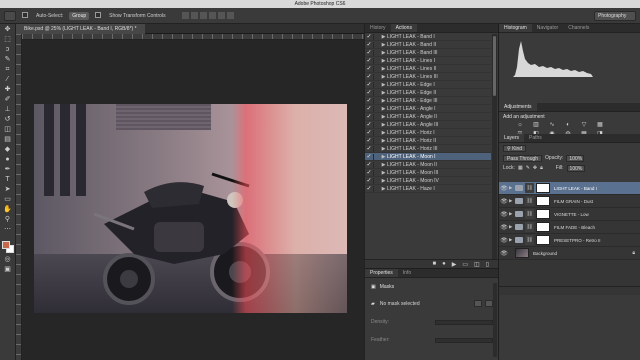 The height and width of the screenshot is (360, 640). I want to click on stop-icon: ■, so click(434, 264).